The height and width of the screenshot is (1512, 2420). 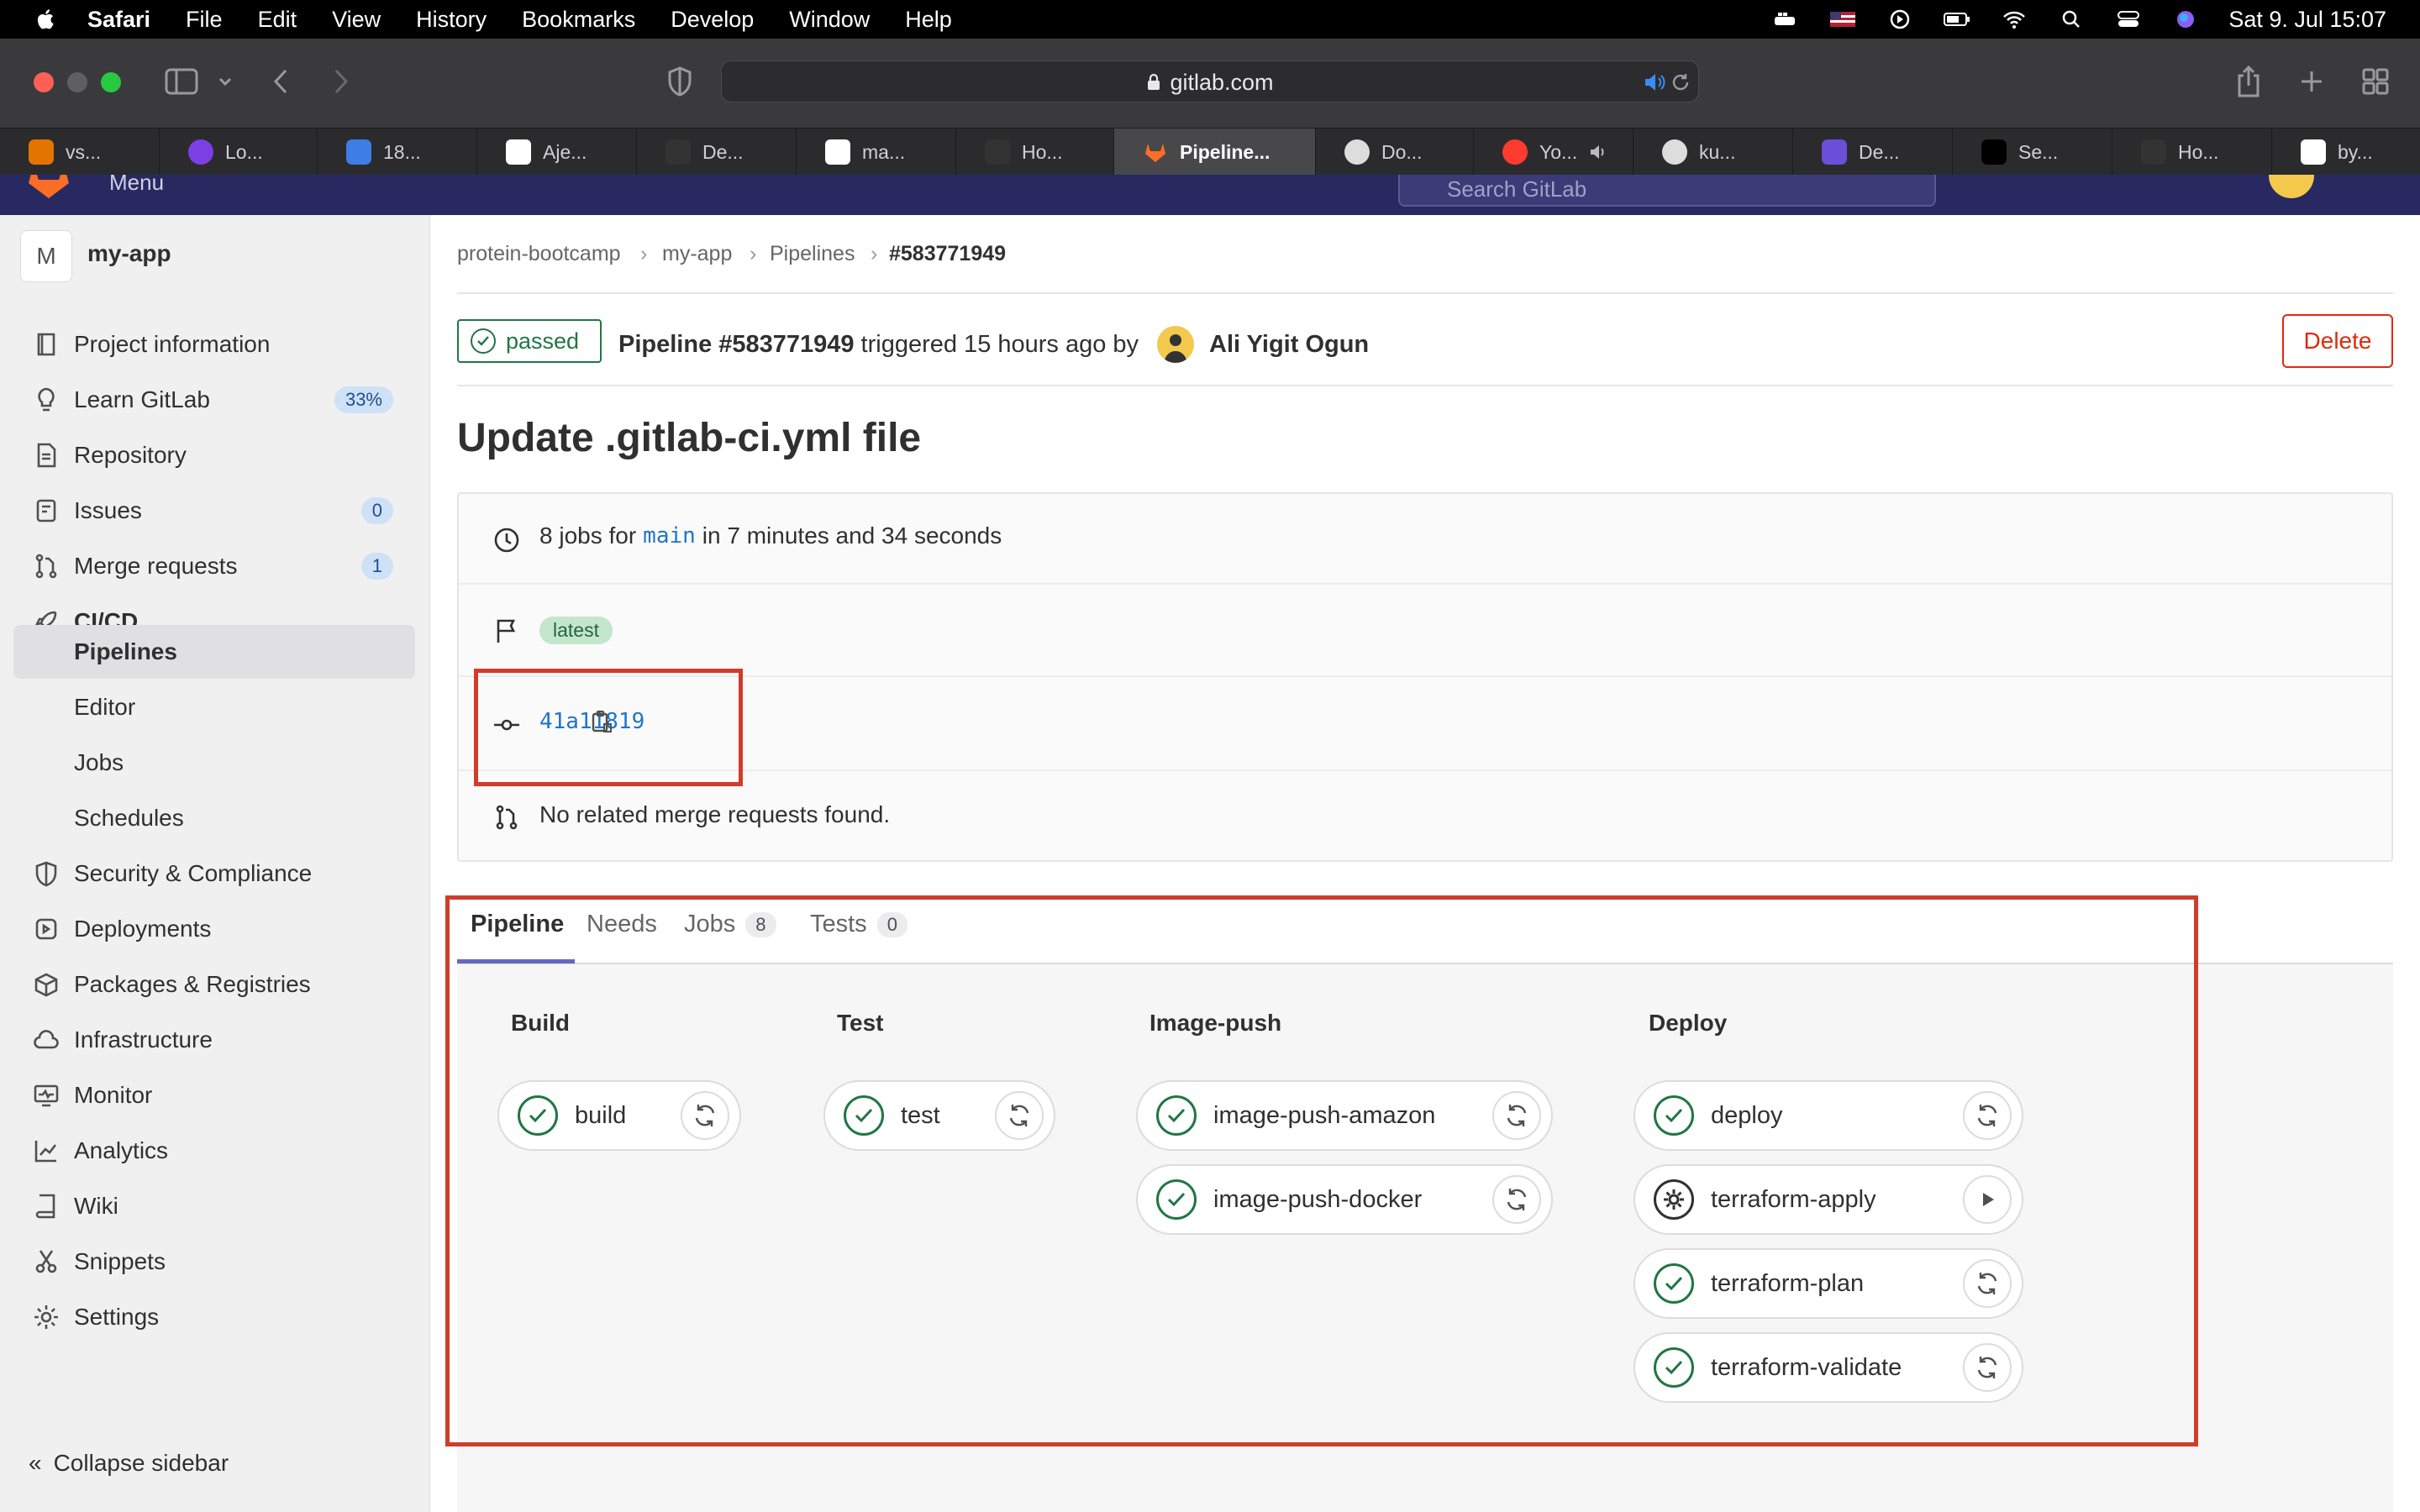 I want to click on sidebar-item-packages-registries: Packages & Registries, so click(x=214, y=984).